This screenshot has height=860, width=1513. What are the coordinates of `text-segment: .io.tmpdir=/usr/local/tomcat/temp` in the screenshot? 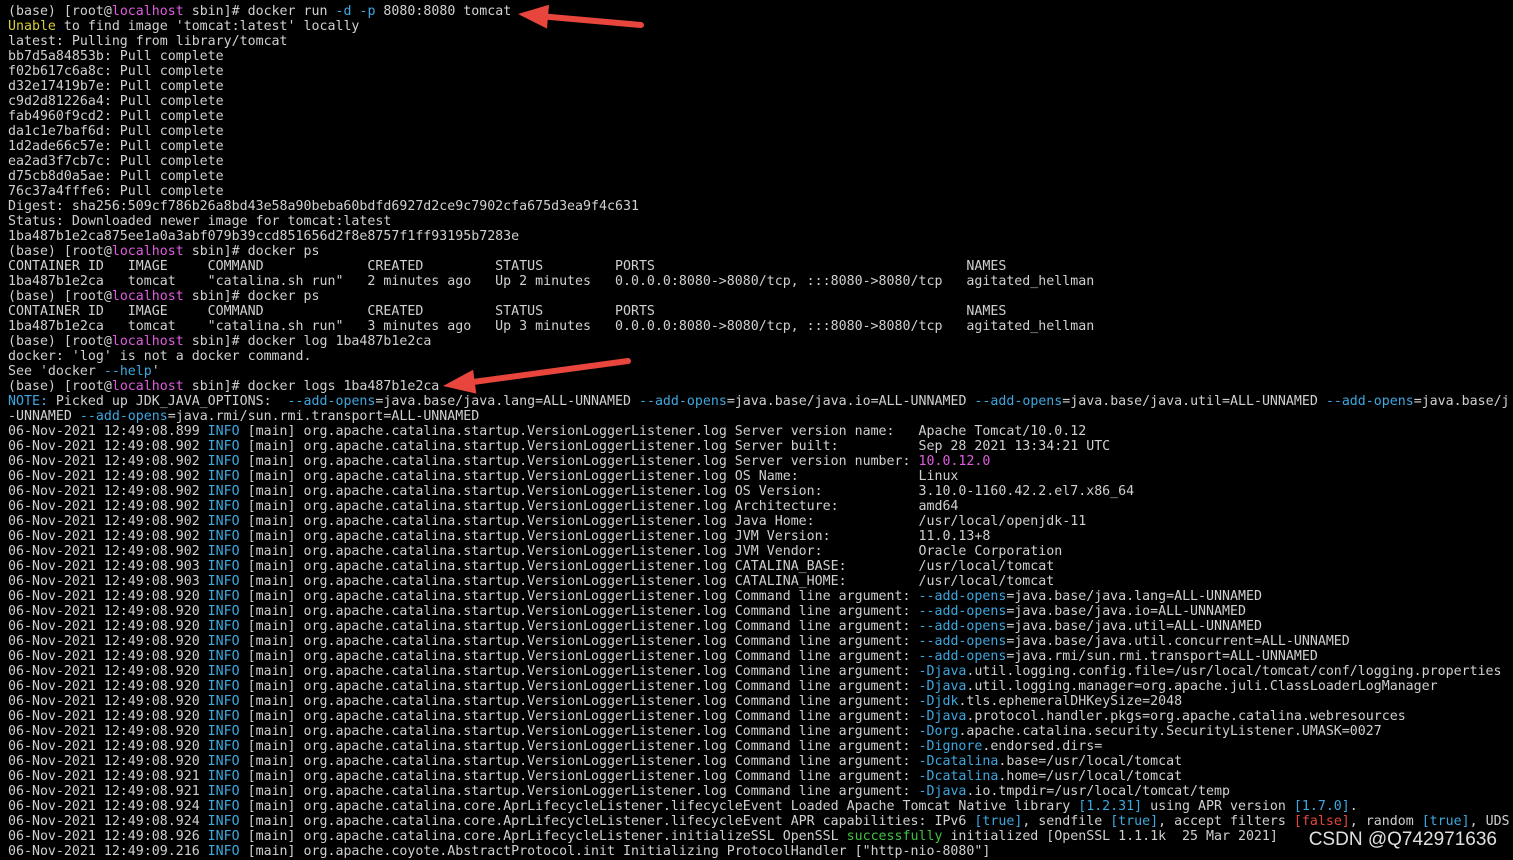 It's located at (1098, 791).